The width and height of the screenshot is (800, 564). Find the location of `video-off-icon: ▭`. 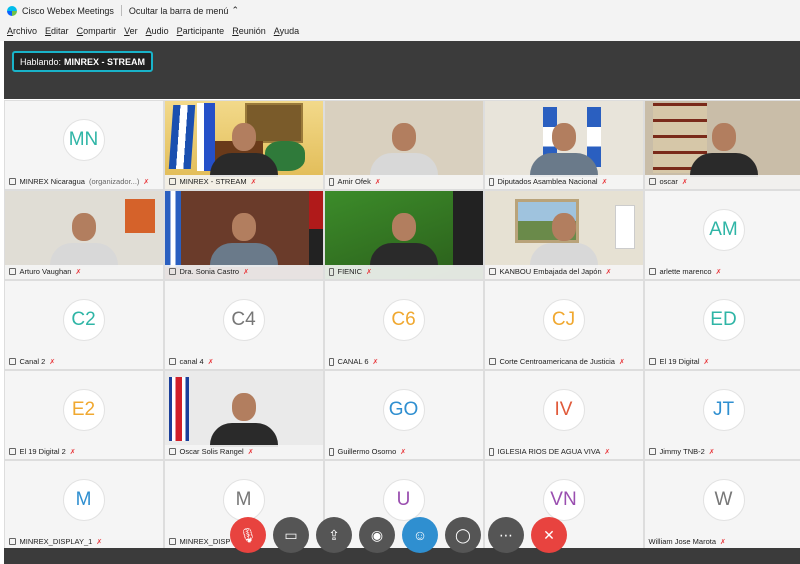

video-off-icon: ▭ is located at coordinates (291, 534).